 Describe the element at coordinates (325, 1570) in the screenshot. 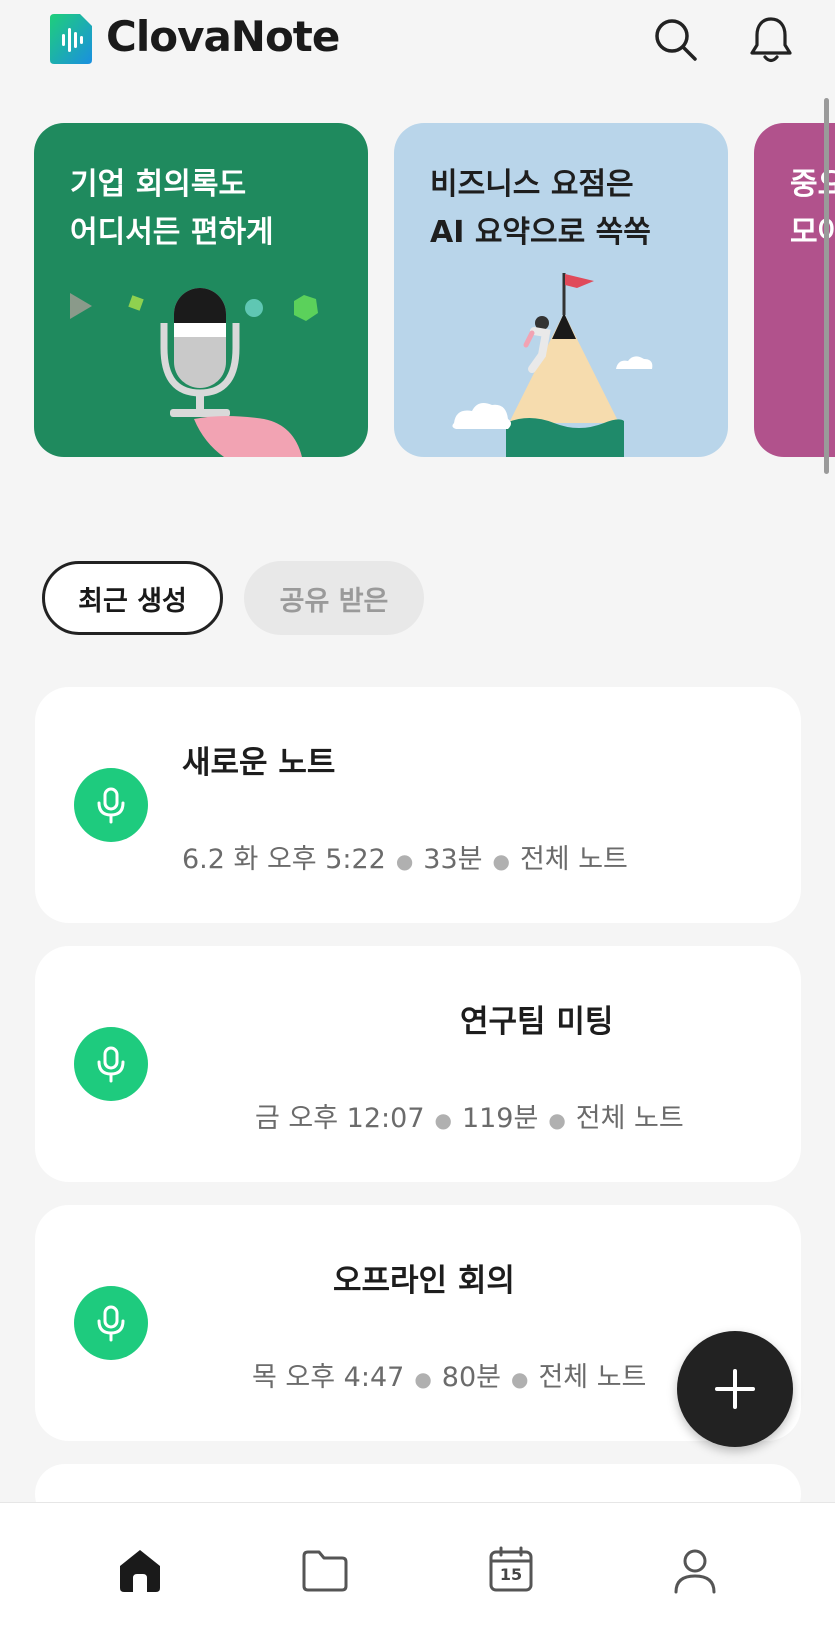

I see `folder-icon` at that location.